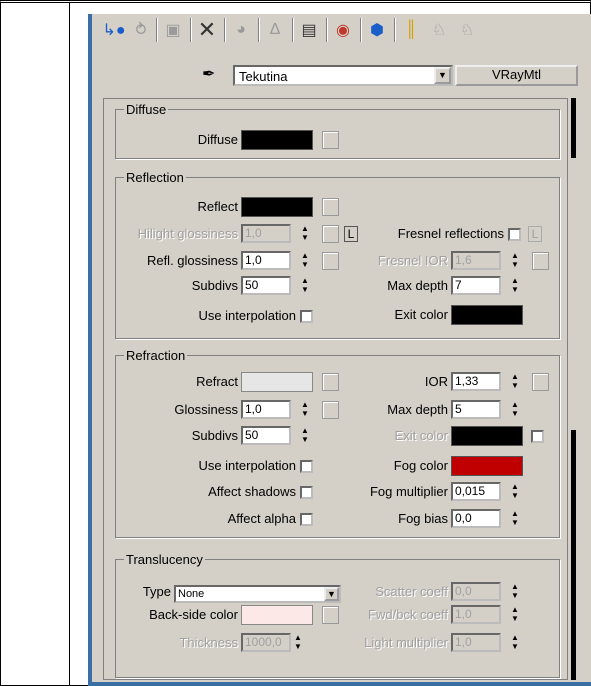 The height and width of the screenshot is (686, 591). Describe the element at coordinates (487, 315) in the screenshot. I see `reflection-exit-color-swatch` at that location.